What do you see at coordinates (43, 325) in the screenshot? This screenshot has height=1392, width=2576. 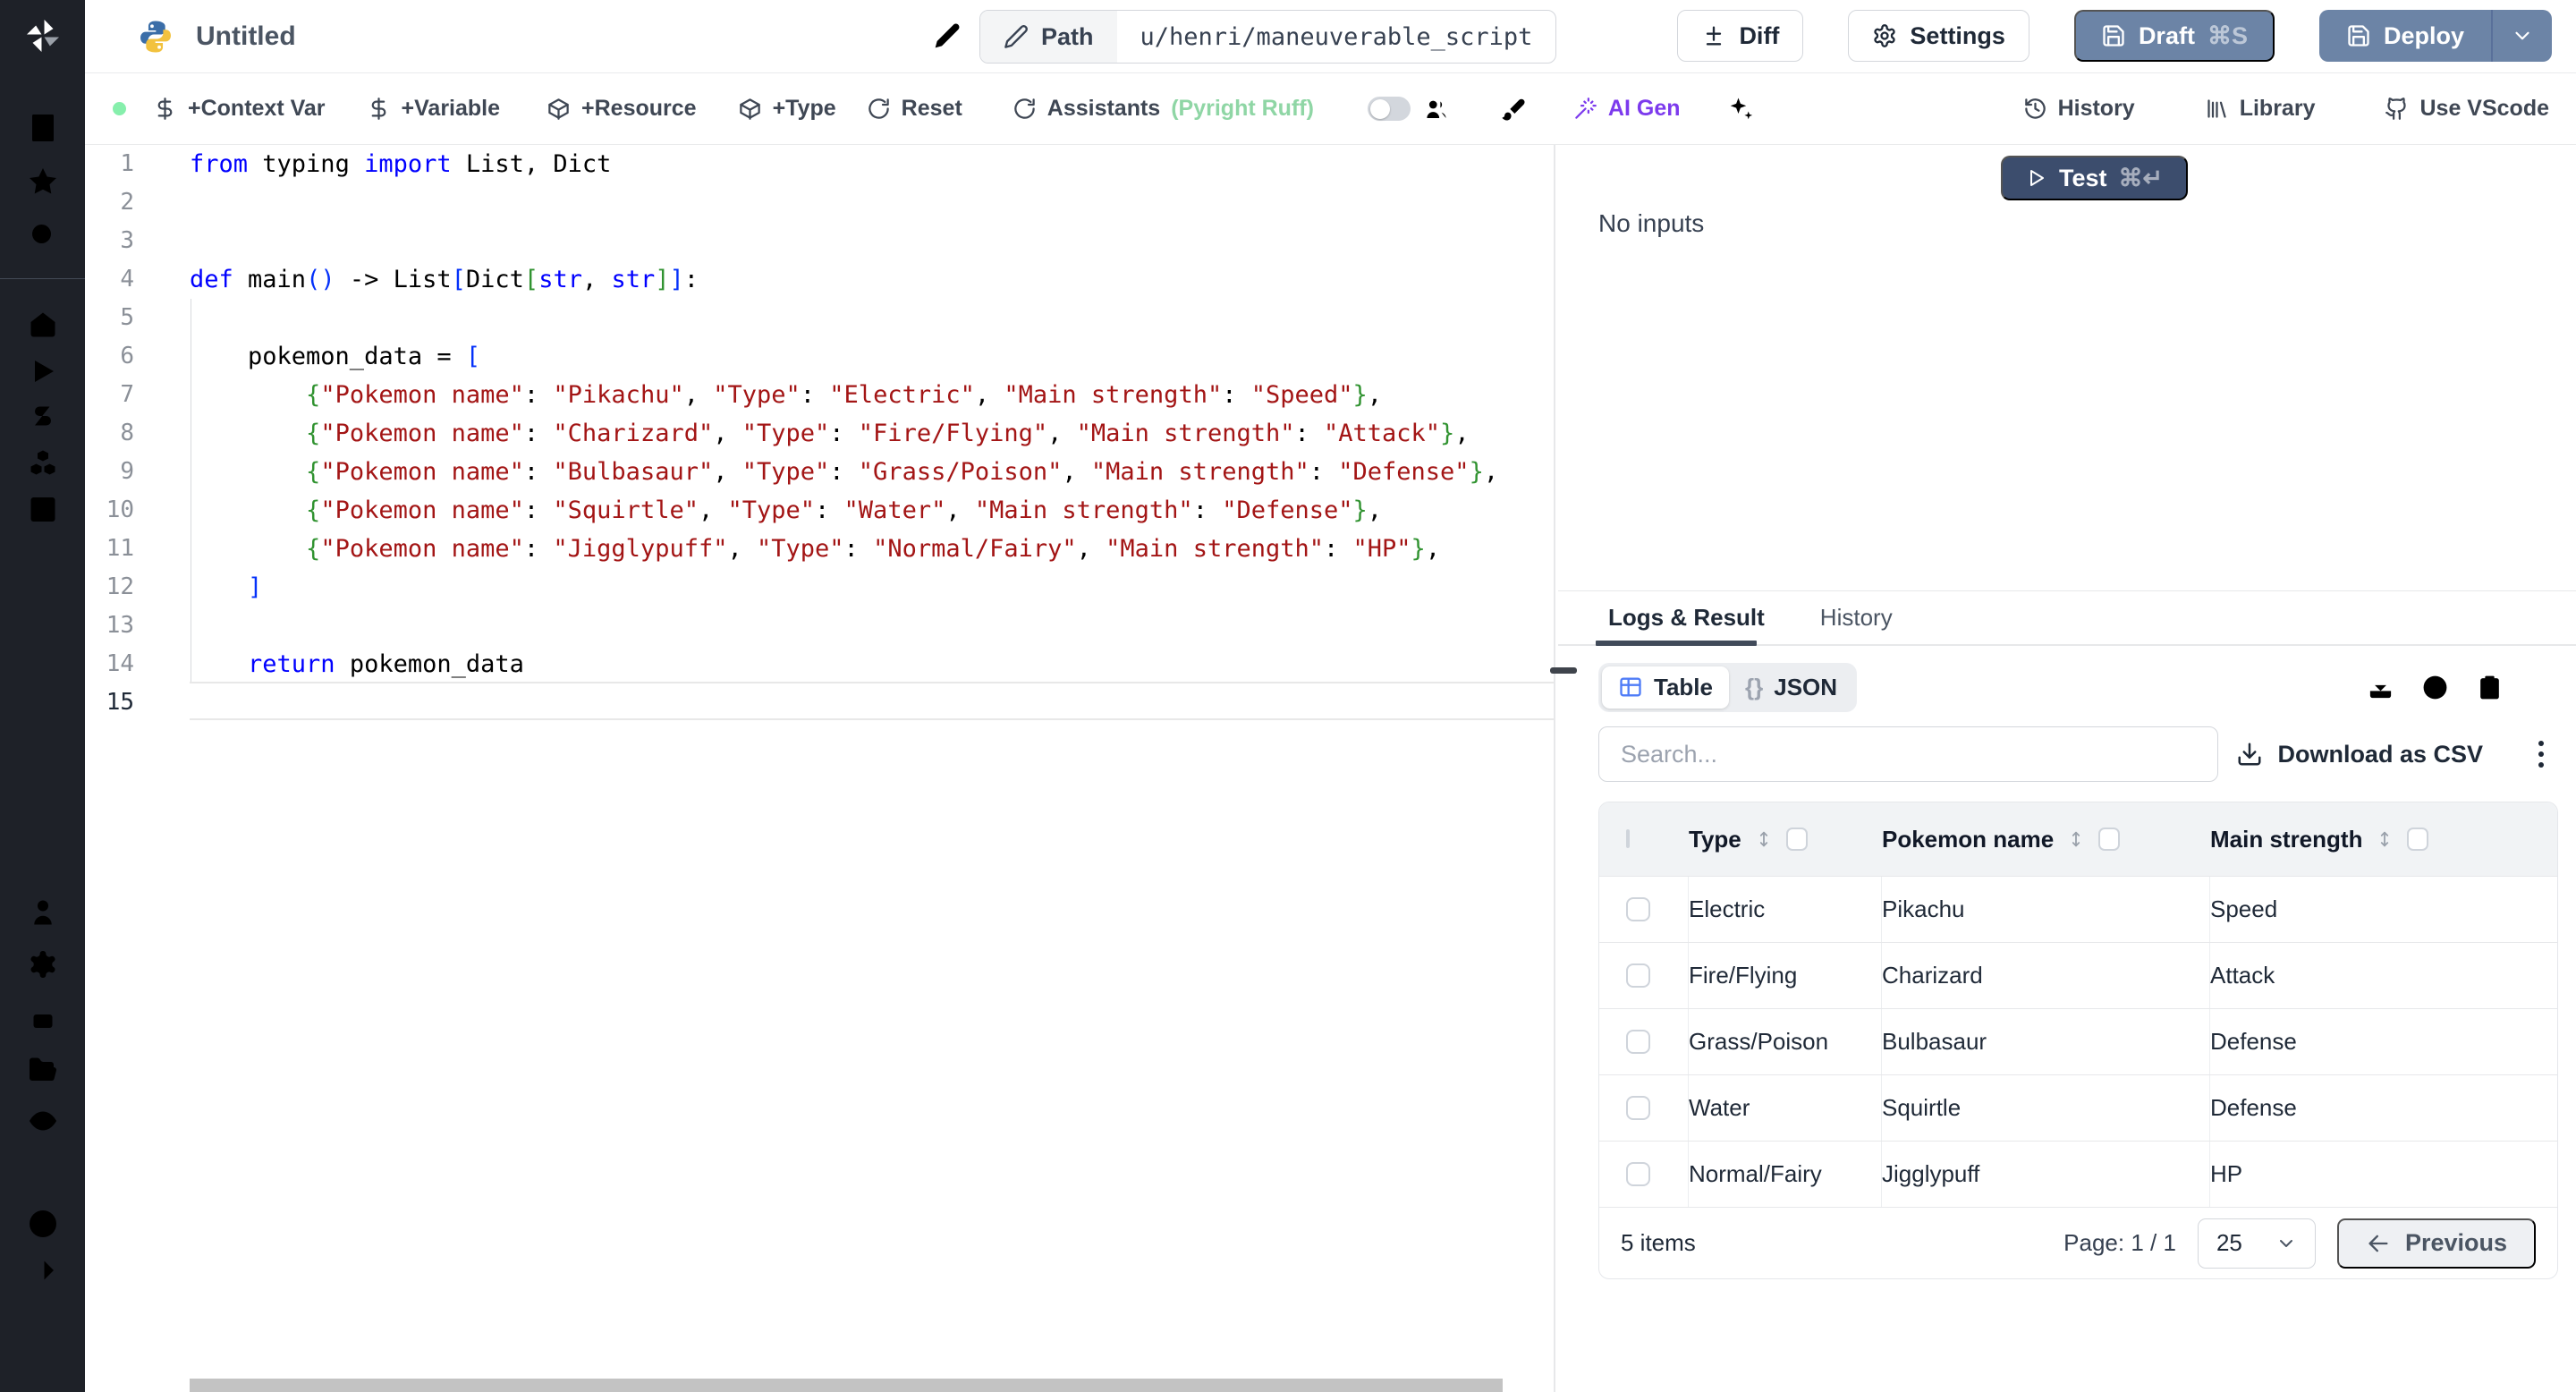 I see `home-icon` at bounding box center [43, 325].